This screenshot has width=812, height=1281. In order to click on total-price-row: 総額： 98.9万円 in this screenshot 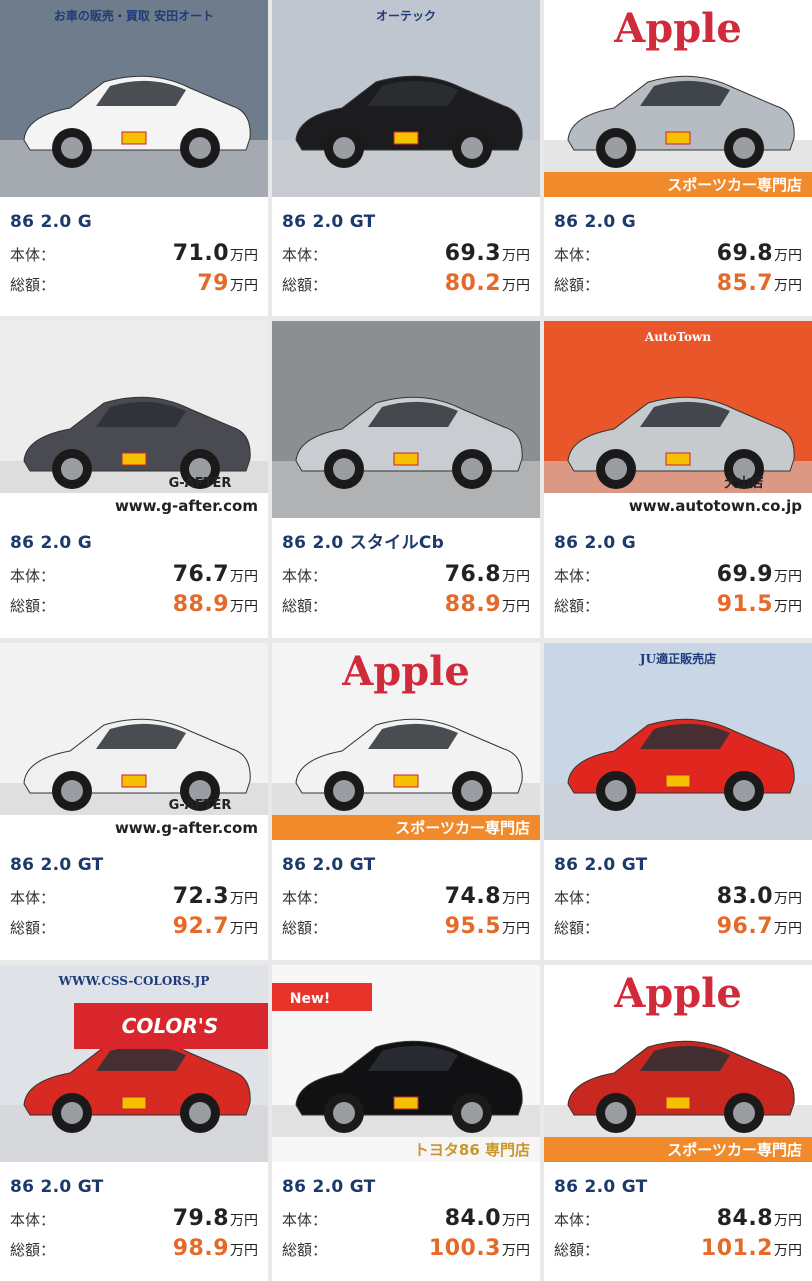, I will do `click(134, 1248)`.